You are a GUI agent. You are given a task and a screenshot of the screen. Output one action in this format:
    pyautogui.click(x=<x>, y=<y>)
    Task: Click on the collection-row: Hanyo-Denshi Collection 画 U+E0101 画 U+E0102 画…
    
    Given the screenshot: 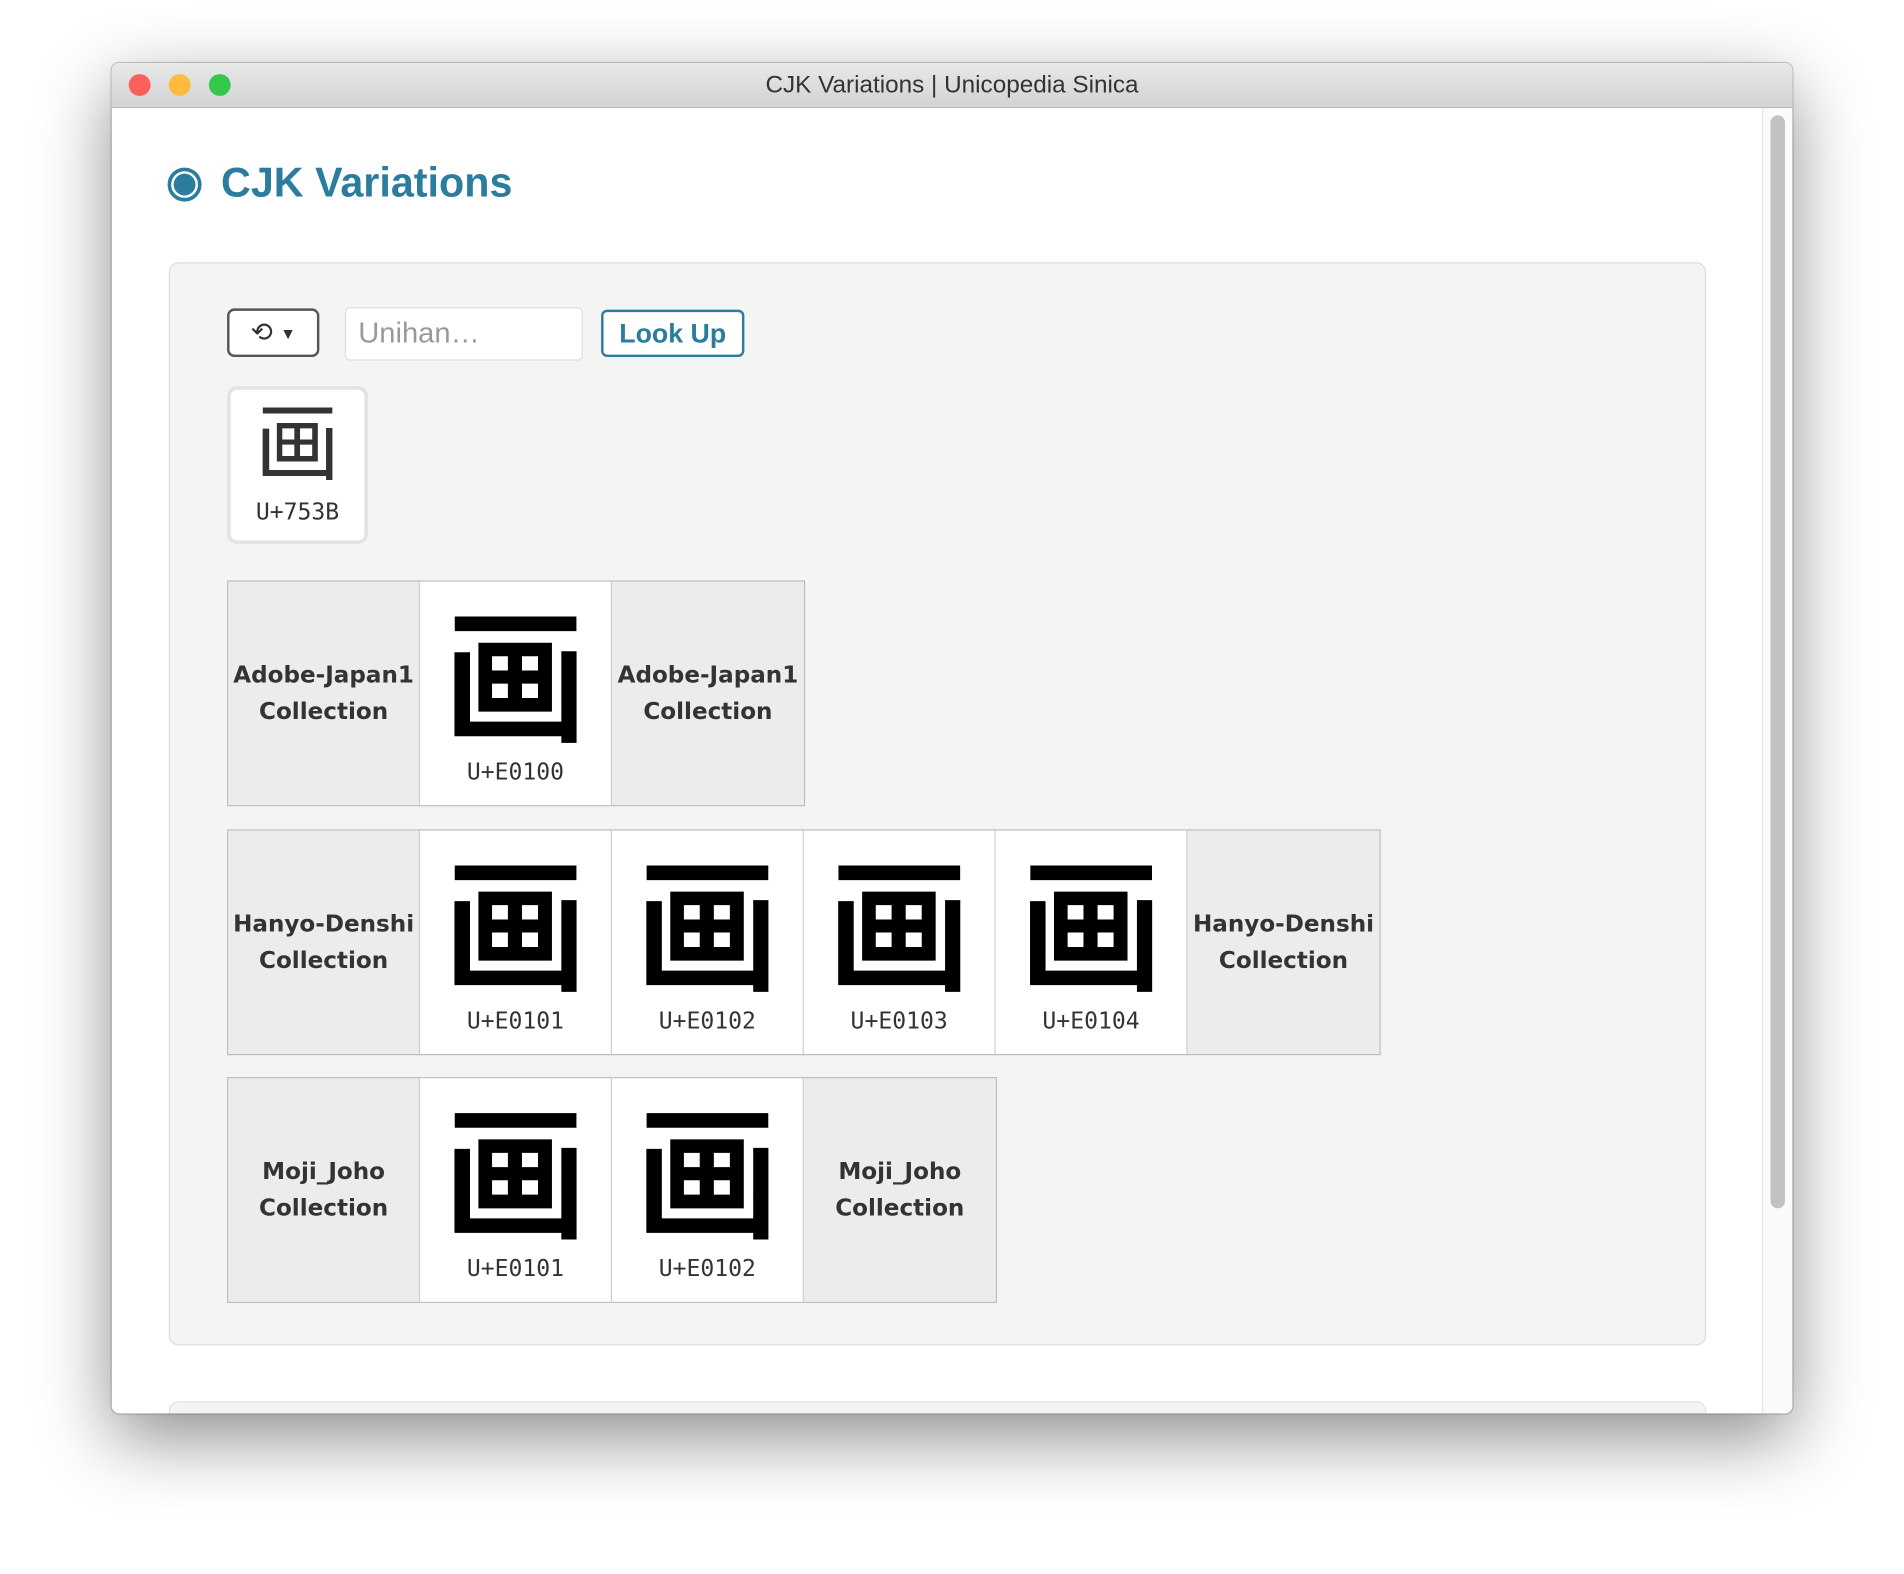 What is the action you would take?
    pyautogui.click(x=804, y=942)
    